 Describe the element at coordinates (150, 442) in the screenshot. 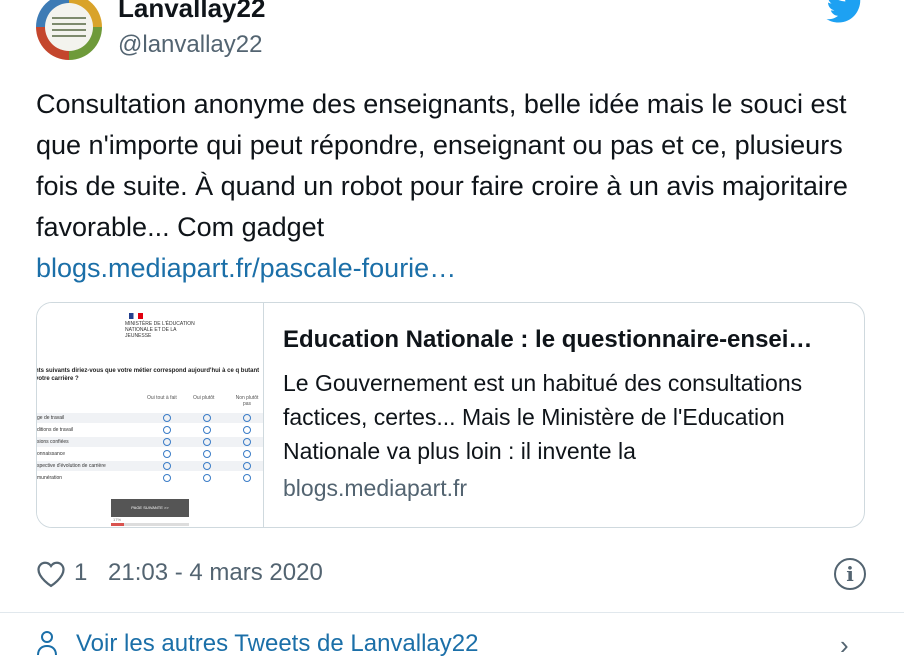

I see `thumbnail-survey-row: sions confiées` at that location.